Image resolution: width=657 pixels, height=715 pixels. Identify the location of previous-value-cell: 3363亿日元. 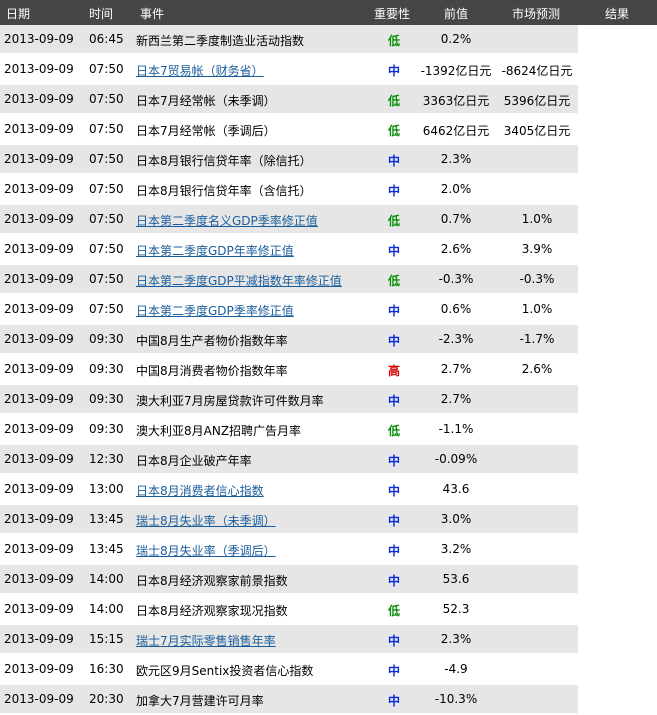
(456, 101).